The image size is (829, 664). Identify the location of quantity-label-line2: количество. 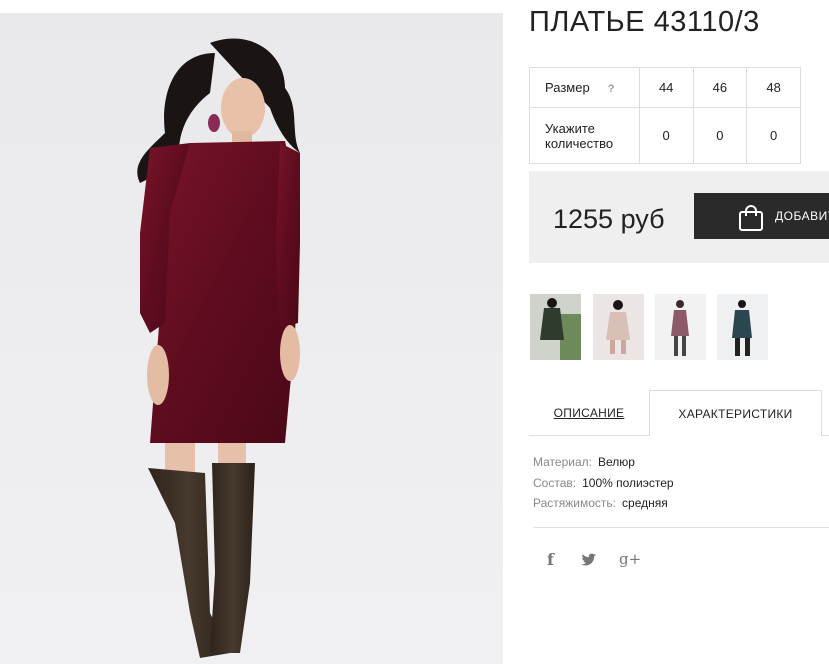
(579, 143).